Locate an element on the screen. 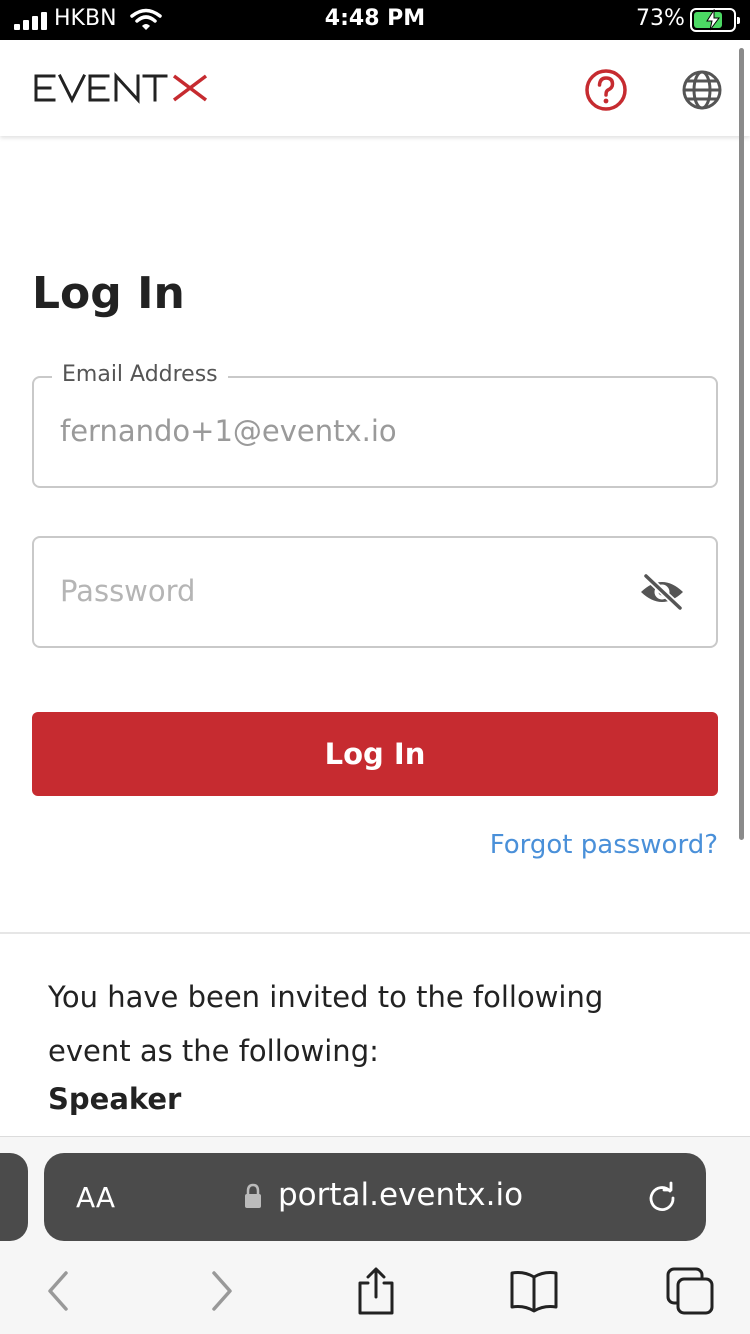 The width and height of the screenshot is (750, 1334). invite-role: Speaker is located at coordinates (115, 1099).